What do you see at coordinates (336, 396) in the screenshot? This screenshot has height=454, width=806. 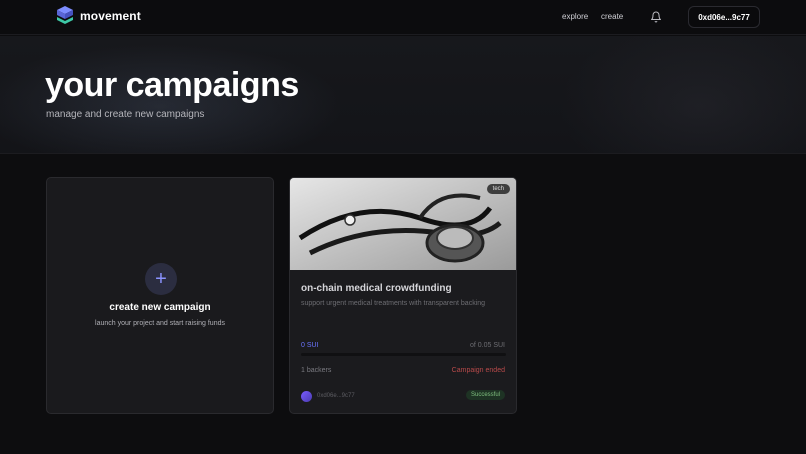 I see `creator-address: 0xd06e...9c77` at bounding box center [336, 396].